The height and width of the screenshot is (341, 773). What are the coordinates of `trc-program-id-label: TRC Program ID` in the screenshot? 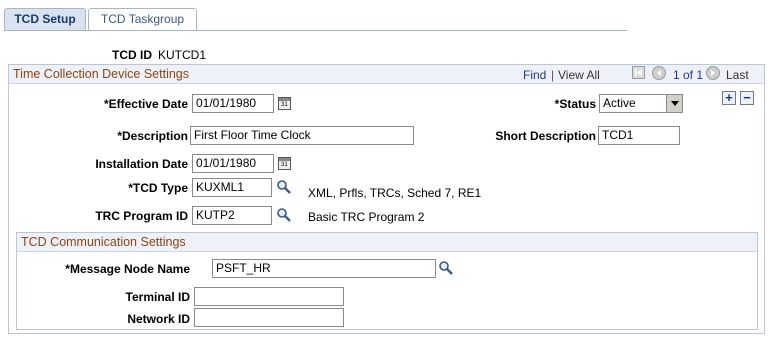 It's located at (141, 216).